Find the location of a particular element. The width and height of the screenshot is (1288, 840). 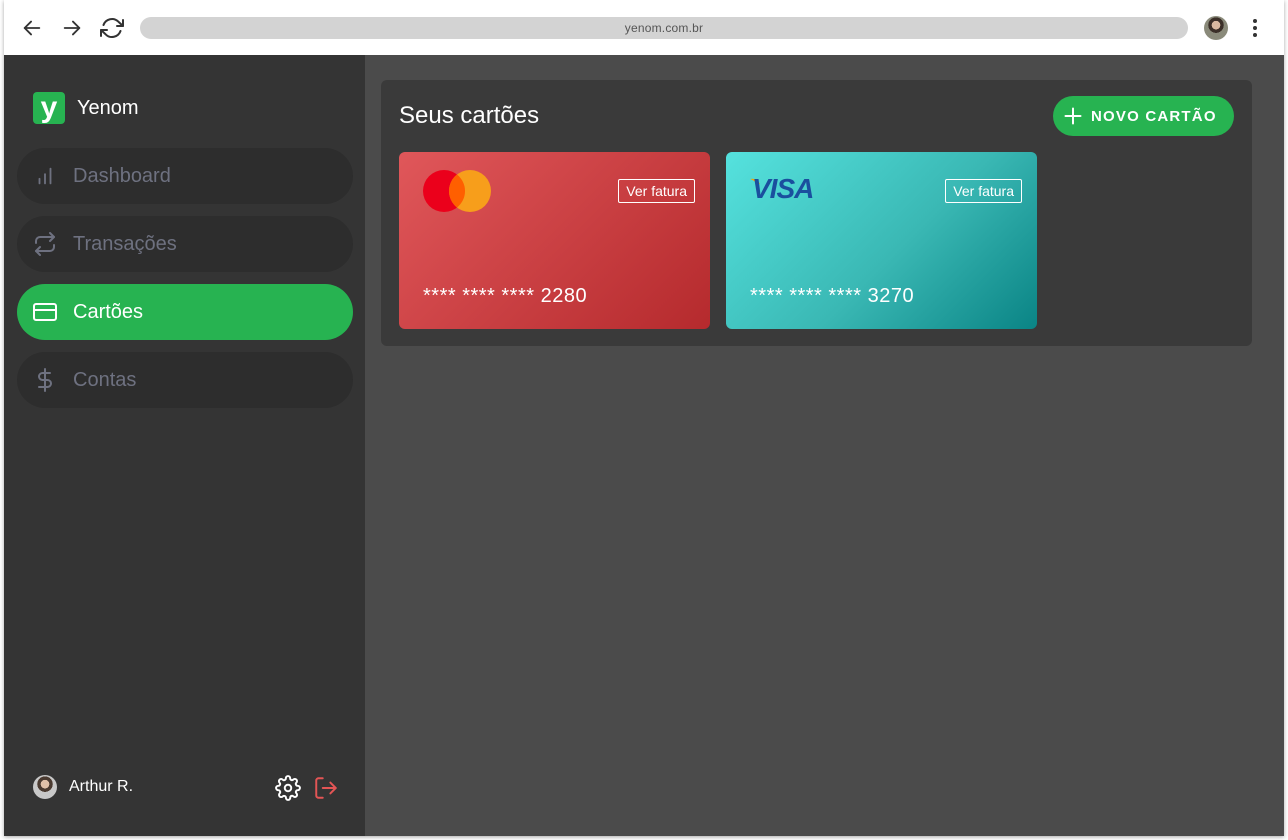

back-button is located at coordinates (32, 28).